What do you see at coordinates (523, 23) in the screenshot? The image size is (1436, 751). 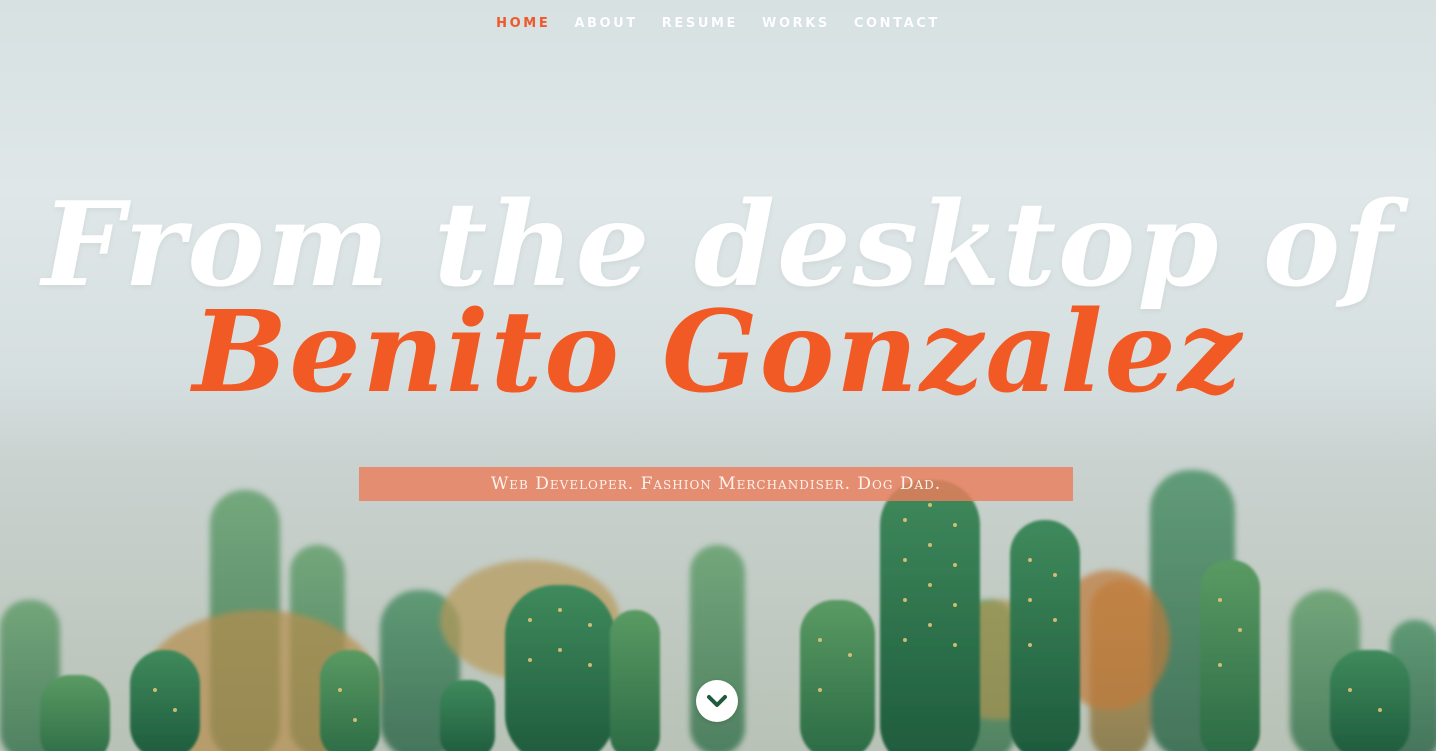 I see `nav-home-link: HOME` at bounding box center [523, 23].